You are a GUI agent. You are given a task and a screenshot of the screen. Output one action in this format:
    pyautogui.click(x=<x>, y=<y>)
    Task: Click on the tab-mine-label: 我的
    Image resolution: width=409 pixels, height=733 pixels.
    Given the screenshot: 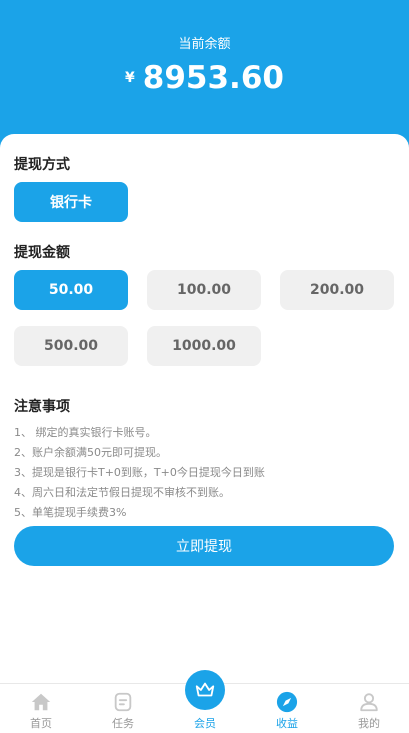 What is the action you would take?
    pyautogui.click(x=369, y=723)
    